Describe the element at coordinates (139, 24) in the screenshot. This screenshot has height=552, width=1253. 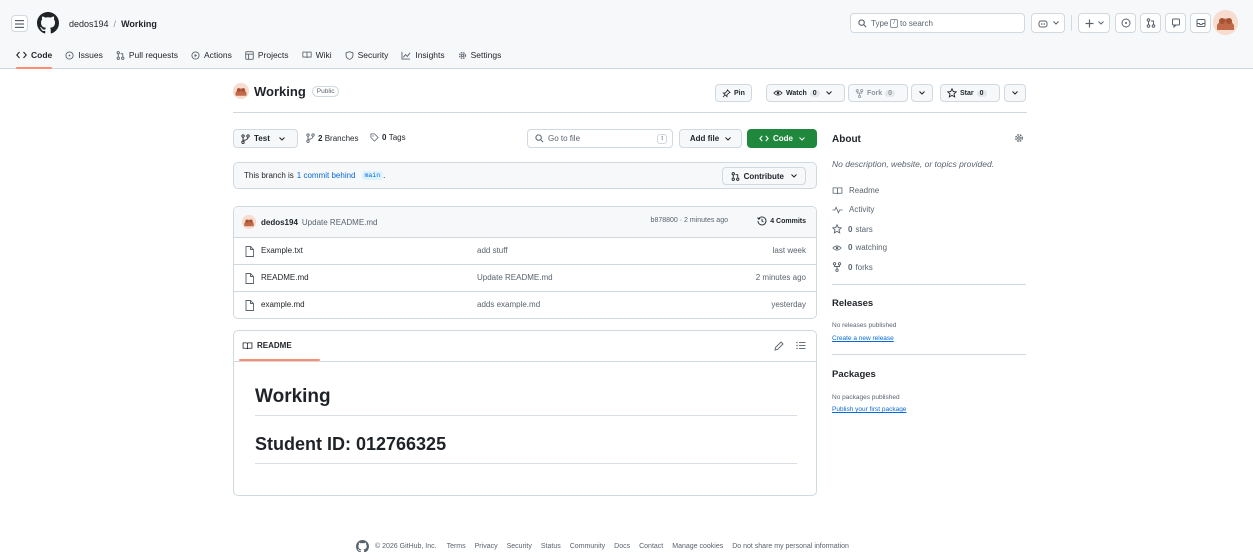
I see `breadcrumb-repo: Working` at that location.